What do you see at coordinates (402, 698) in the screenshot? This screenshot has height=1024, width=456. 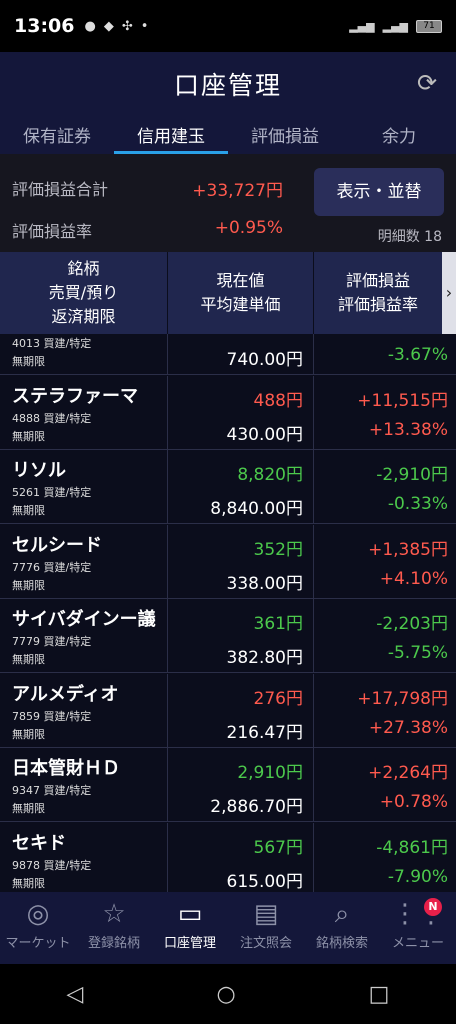 I see `pl-amount: +17,798円` at bounding box center [402, 698].